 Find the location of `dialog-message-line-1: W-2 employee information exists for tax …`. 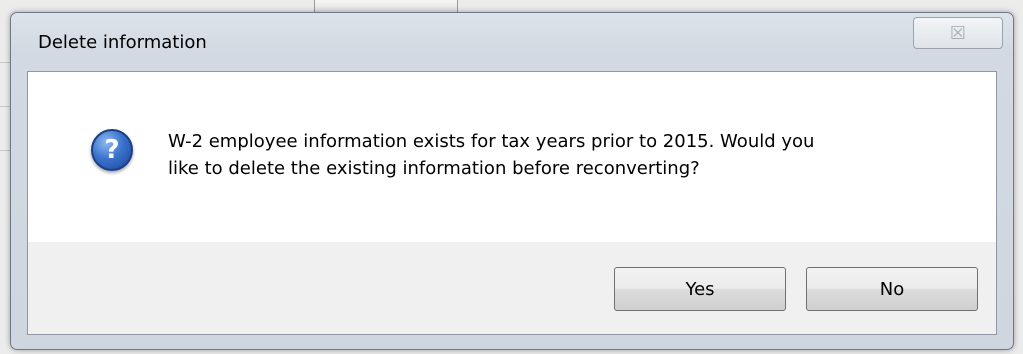

dialog-message-line-1: W-2 employee information exists for tax … is located at coordinates (491, 141).